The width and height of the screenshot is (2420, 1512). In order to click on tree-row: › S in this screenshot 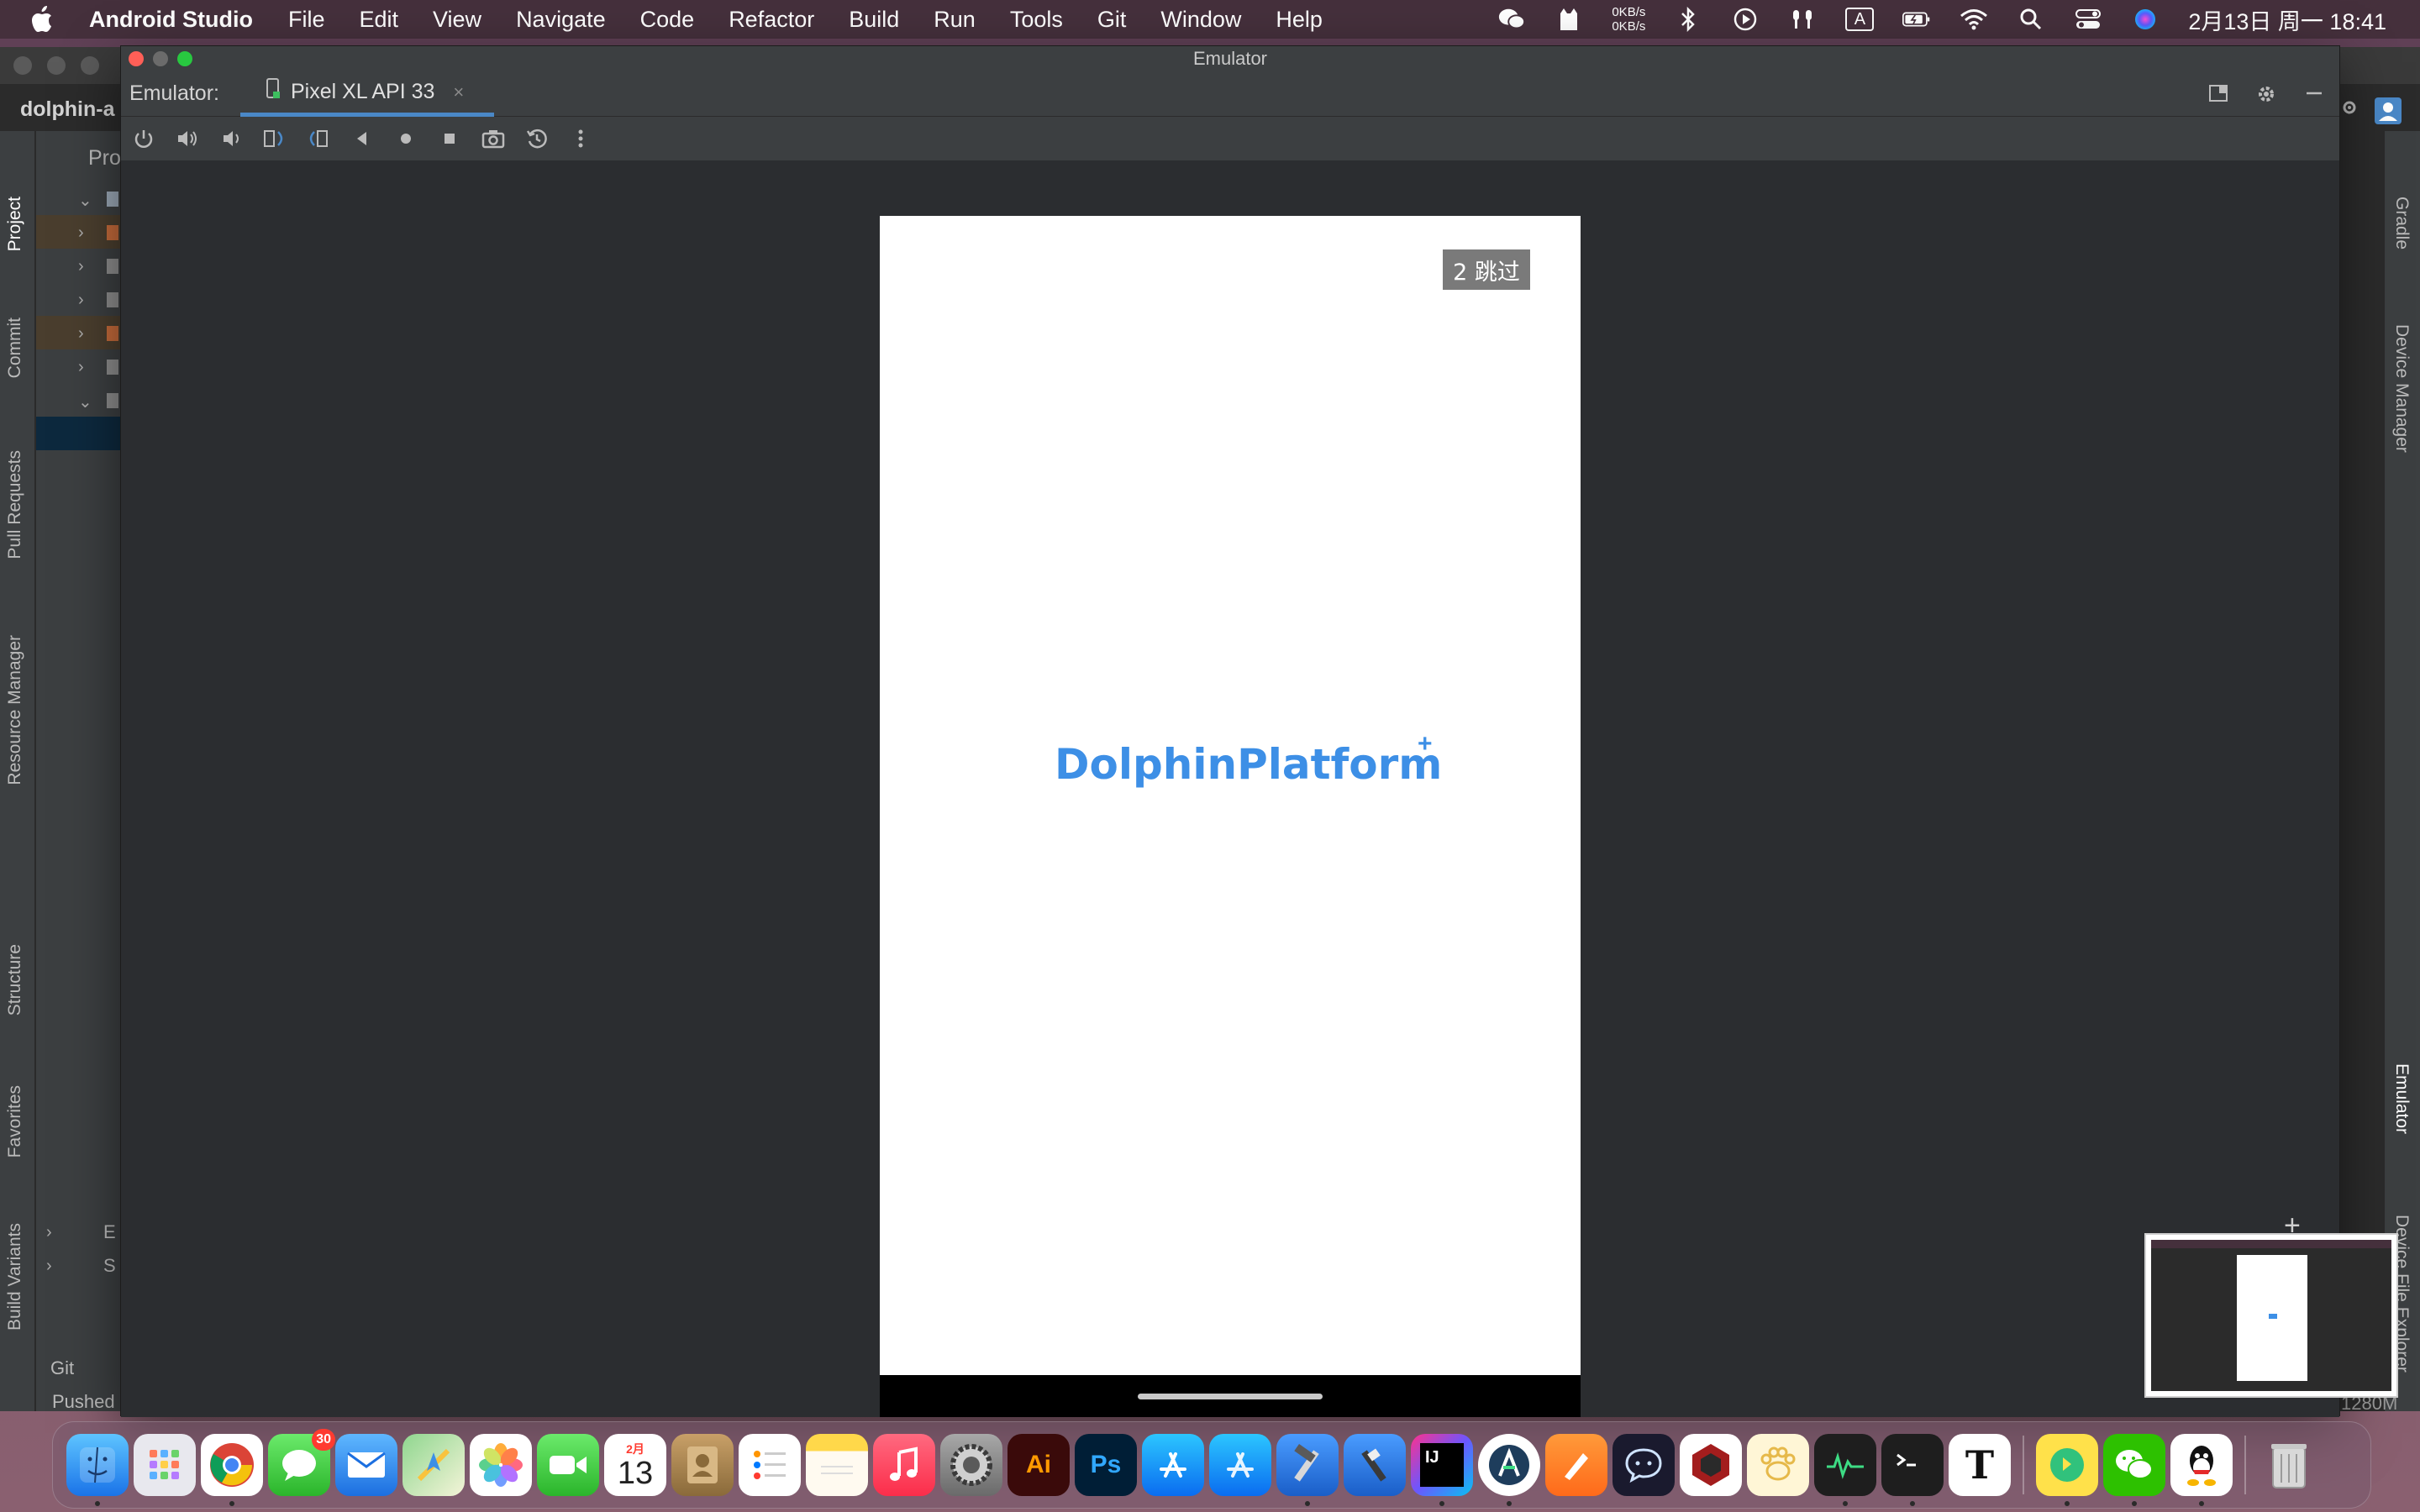, I will do `click(78, 1265)`.